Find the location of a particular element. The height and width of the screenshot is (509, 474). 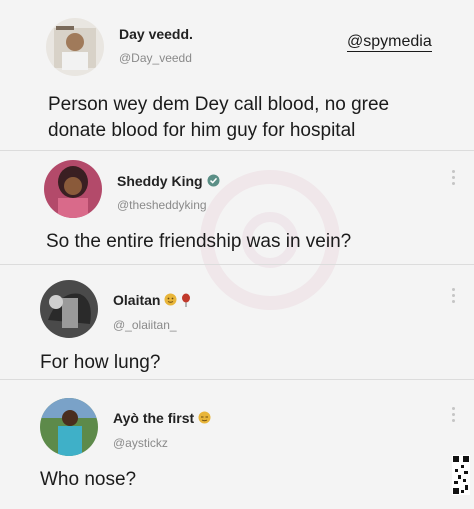

post-text: So the entire friendship was in vein? is located at coordinates (199, 241).